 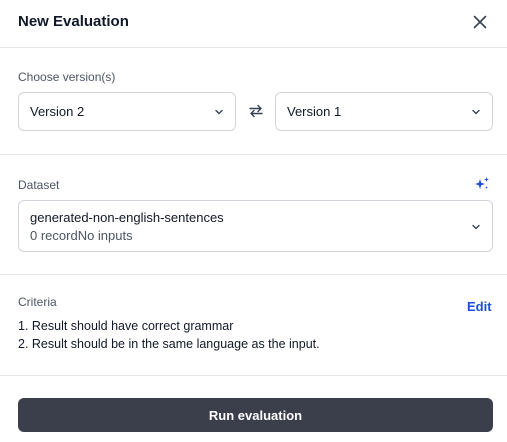 I want to click on generate-dataset-button, so click(x=482, y=184).